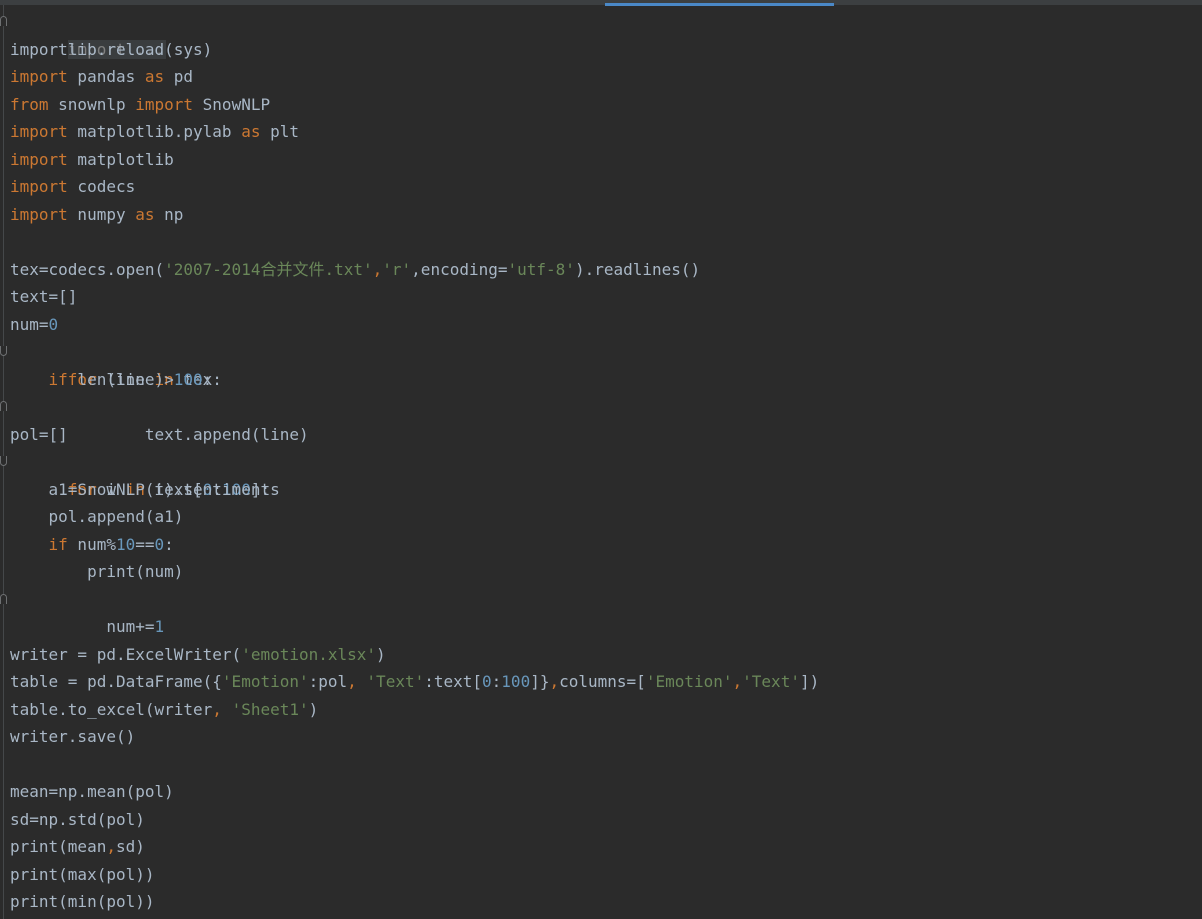 The width and height of the screenshot is (1202, 919). What do you see at coordinates (601, 215) in the screenshot?
I see `code-line: import numpy as np` at bounding box center [601, 215].